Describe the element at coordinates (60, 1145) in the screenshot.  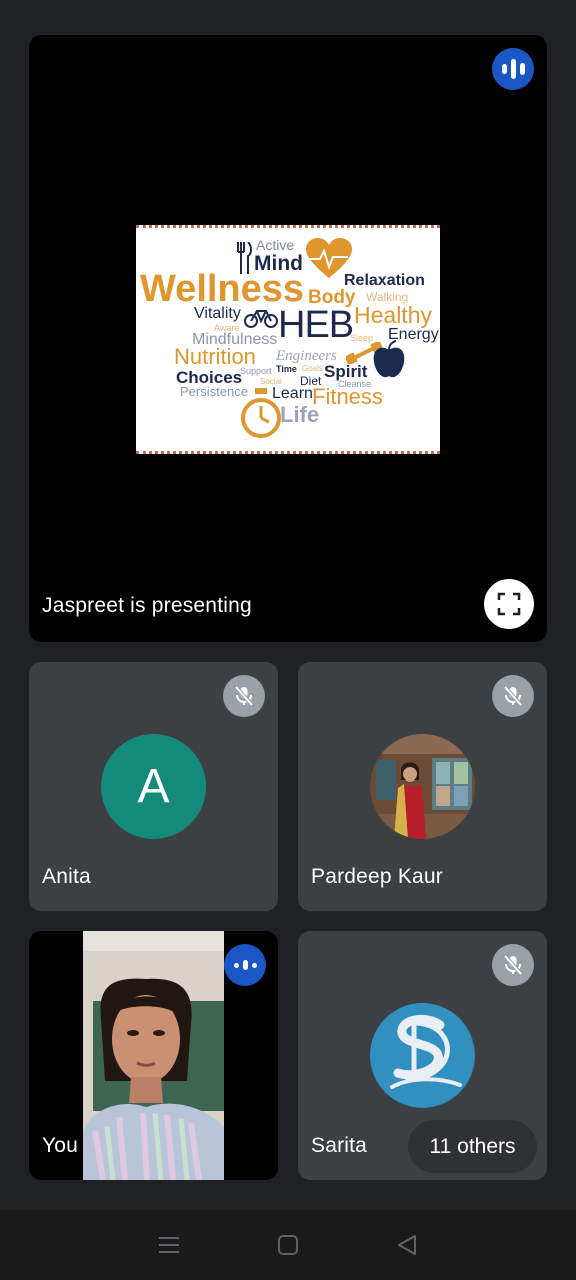
I see `participant-name: You` at that location.